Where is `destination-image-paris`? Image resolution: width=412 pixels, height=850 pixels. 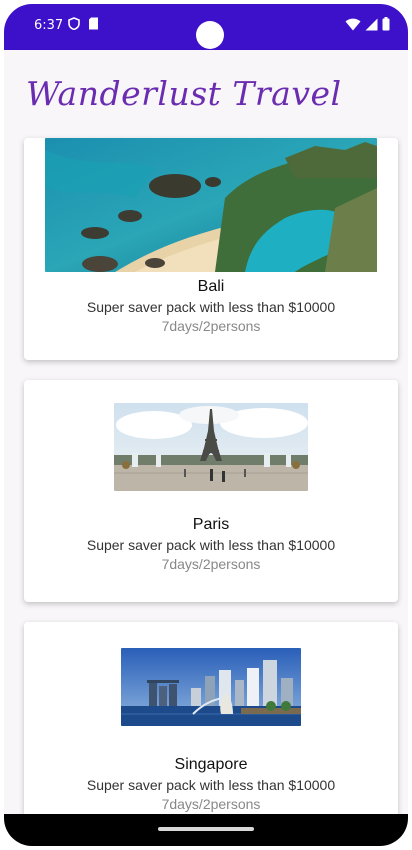 destination-image-paris is located at coordinates (211, 447).